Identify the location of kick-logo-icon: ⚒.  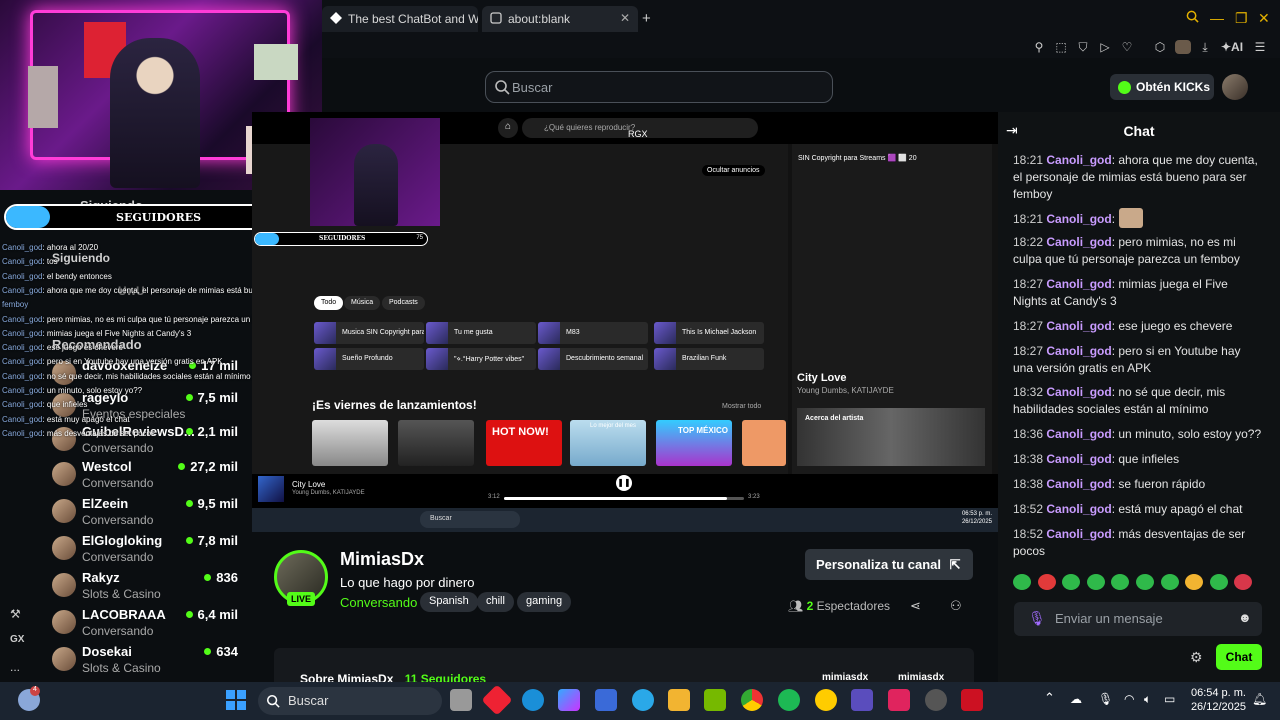
(15, 614).